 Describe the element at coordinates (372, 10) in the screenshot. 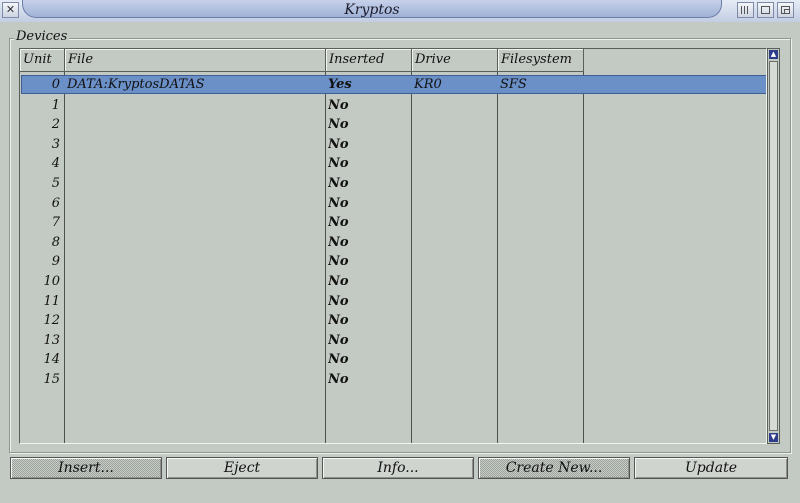

I see `window-title: Kryptos` at that location.